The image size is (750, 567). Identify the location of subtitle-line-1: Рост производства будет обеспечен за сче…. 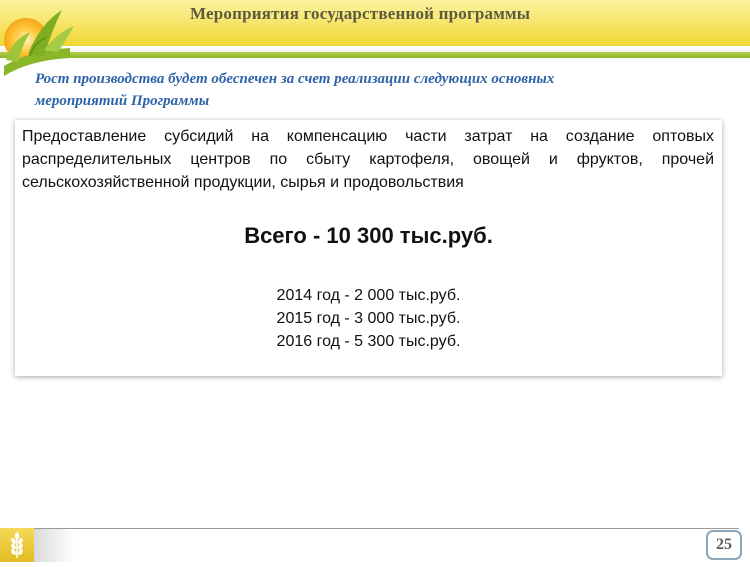
(295, 79).